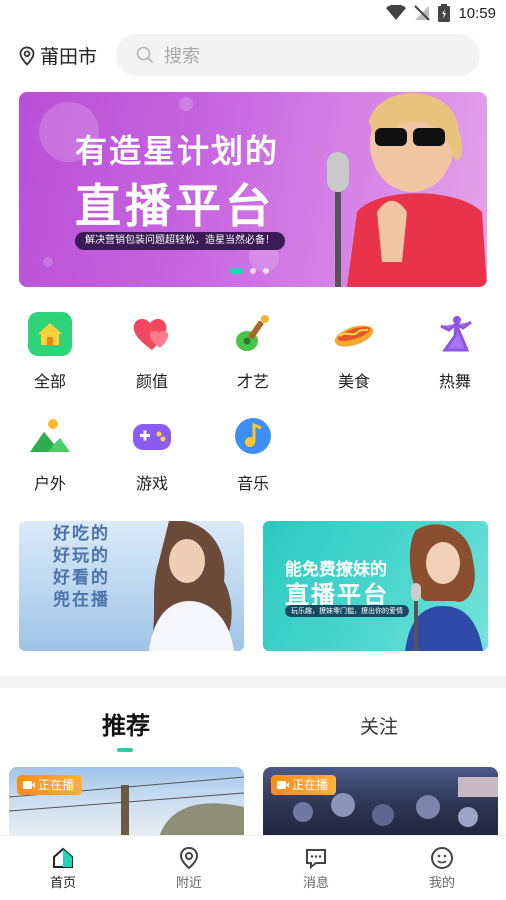  I want to click on category-dance: 热舞, so click(455, 349).